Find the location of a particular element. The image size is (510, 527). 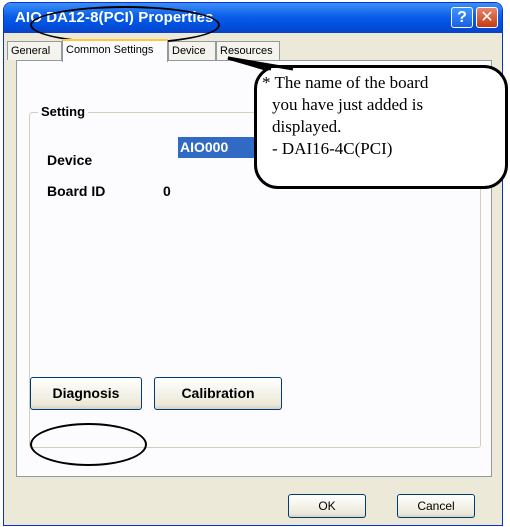

tab-general: General is located at coordinates (34, 50).